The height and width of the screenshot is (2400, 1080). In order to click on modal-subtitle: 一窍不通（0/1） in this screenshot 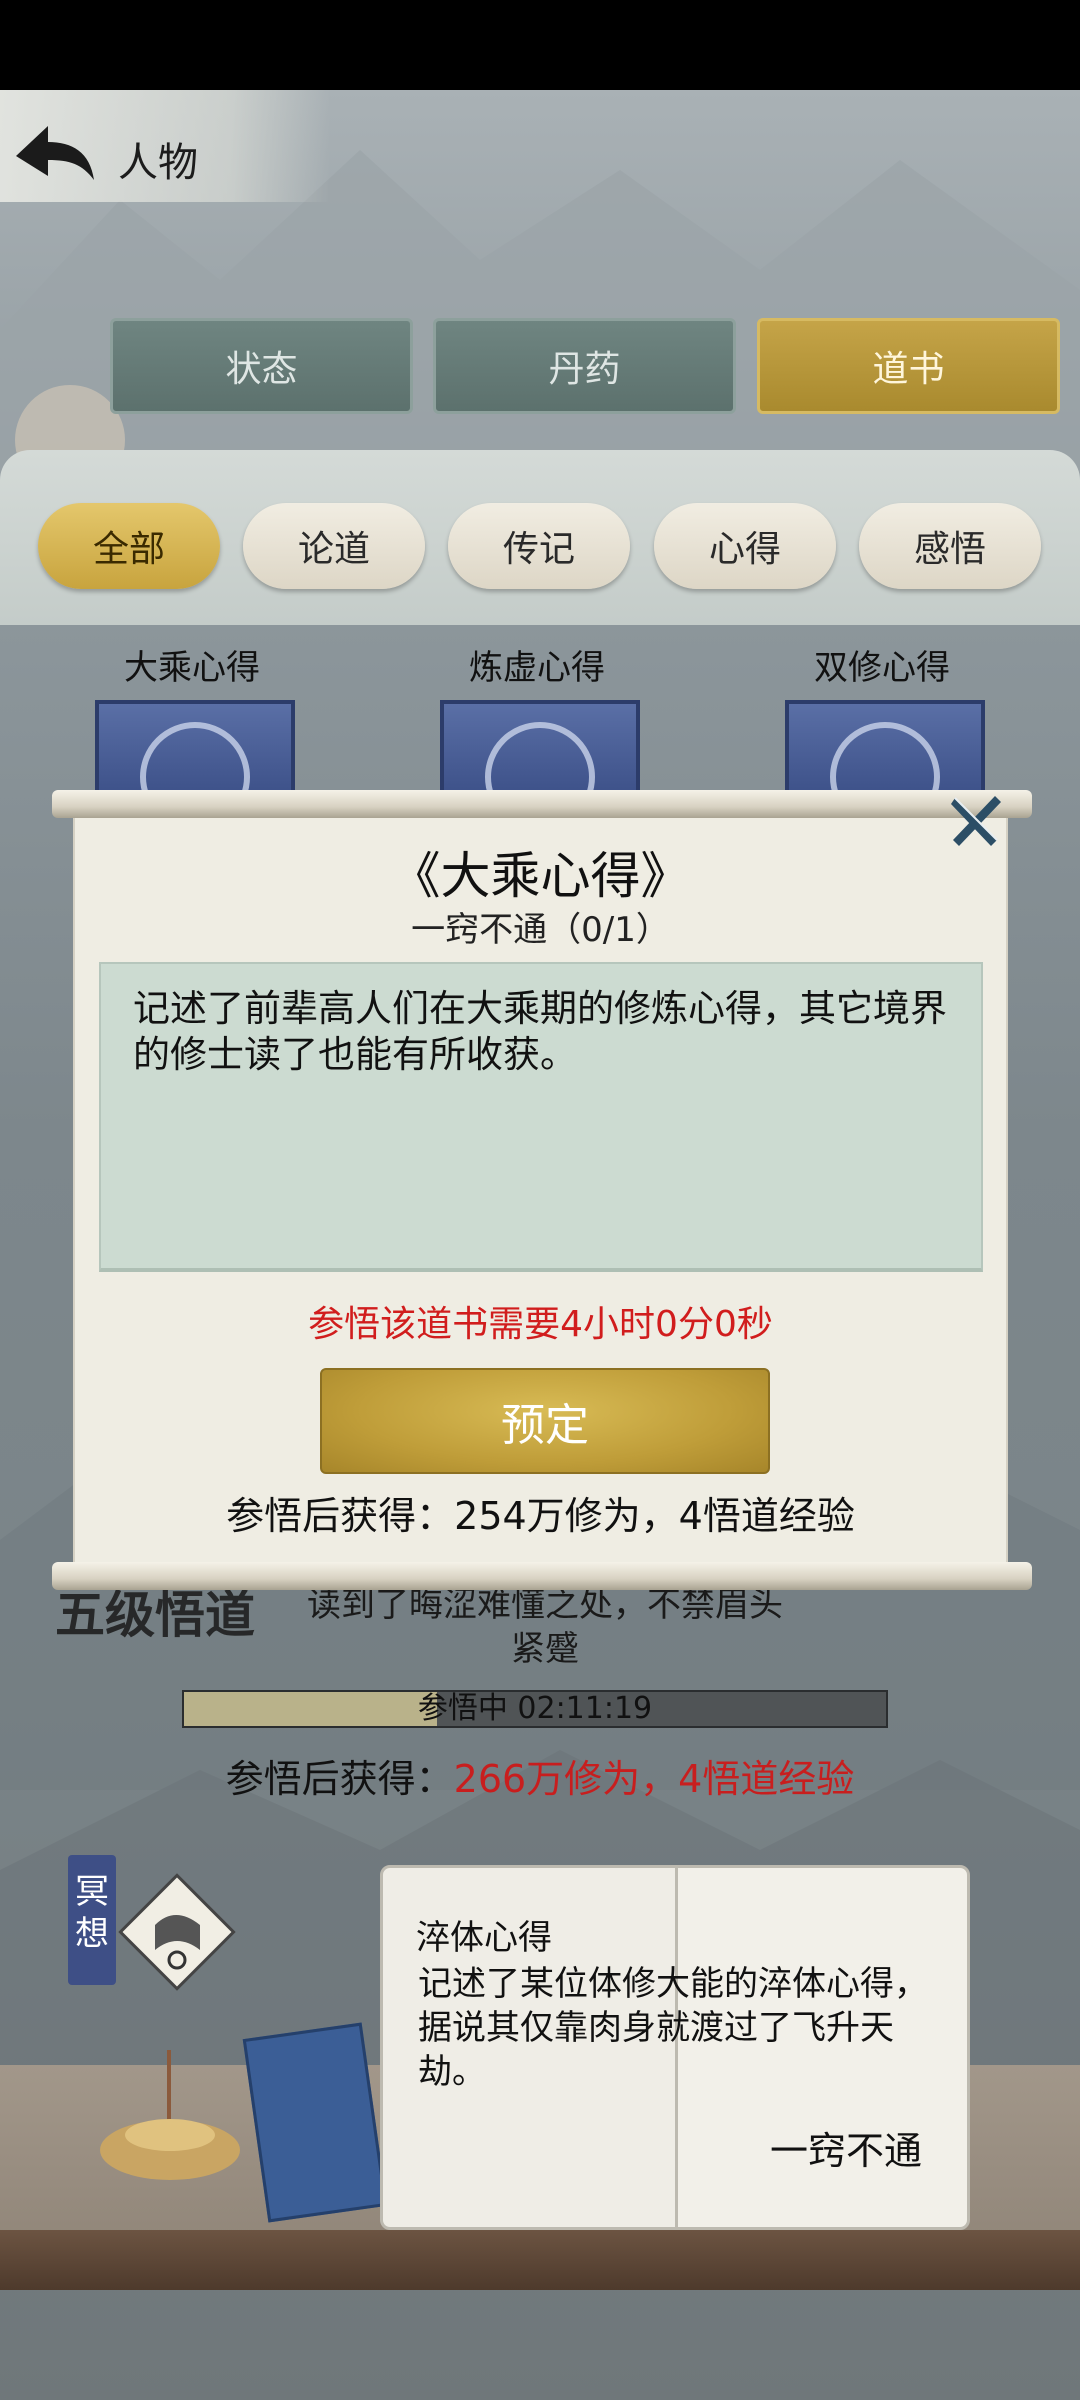, I will do `click(540, 930)`.